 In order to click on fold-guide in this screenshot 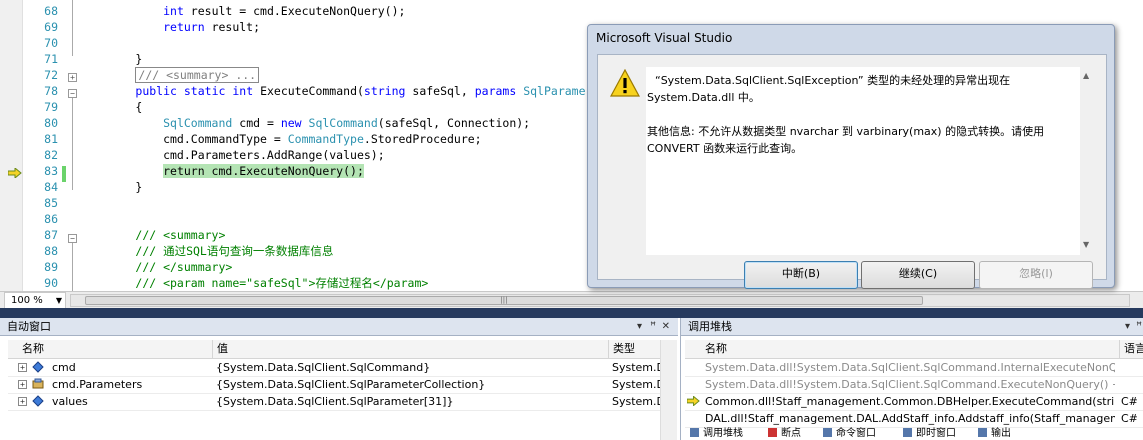, I will do `click(72, 267)`.